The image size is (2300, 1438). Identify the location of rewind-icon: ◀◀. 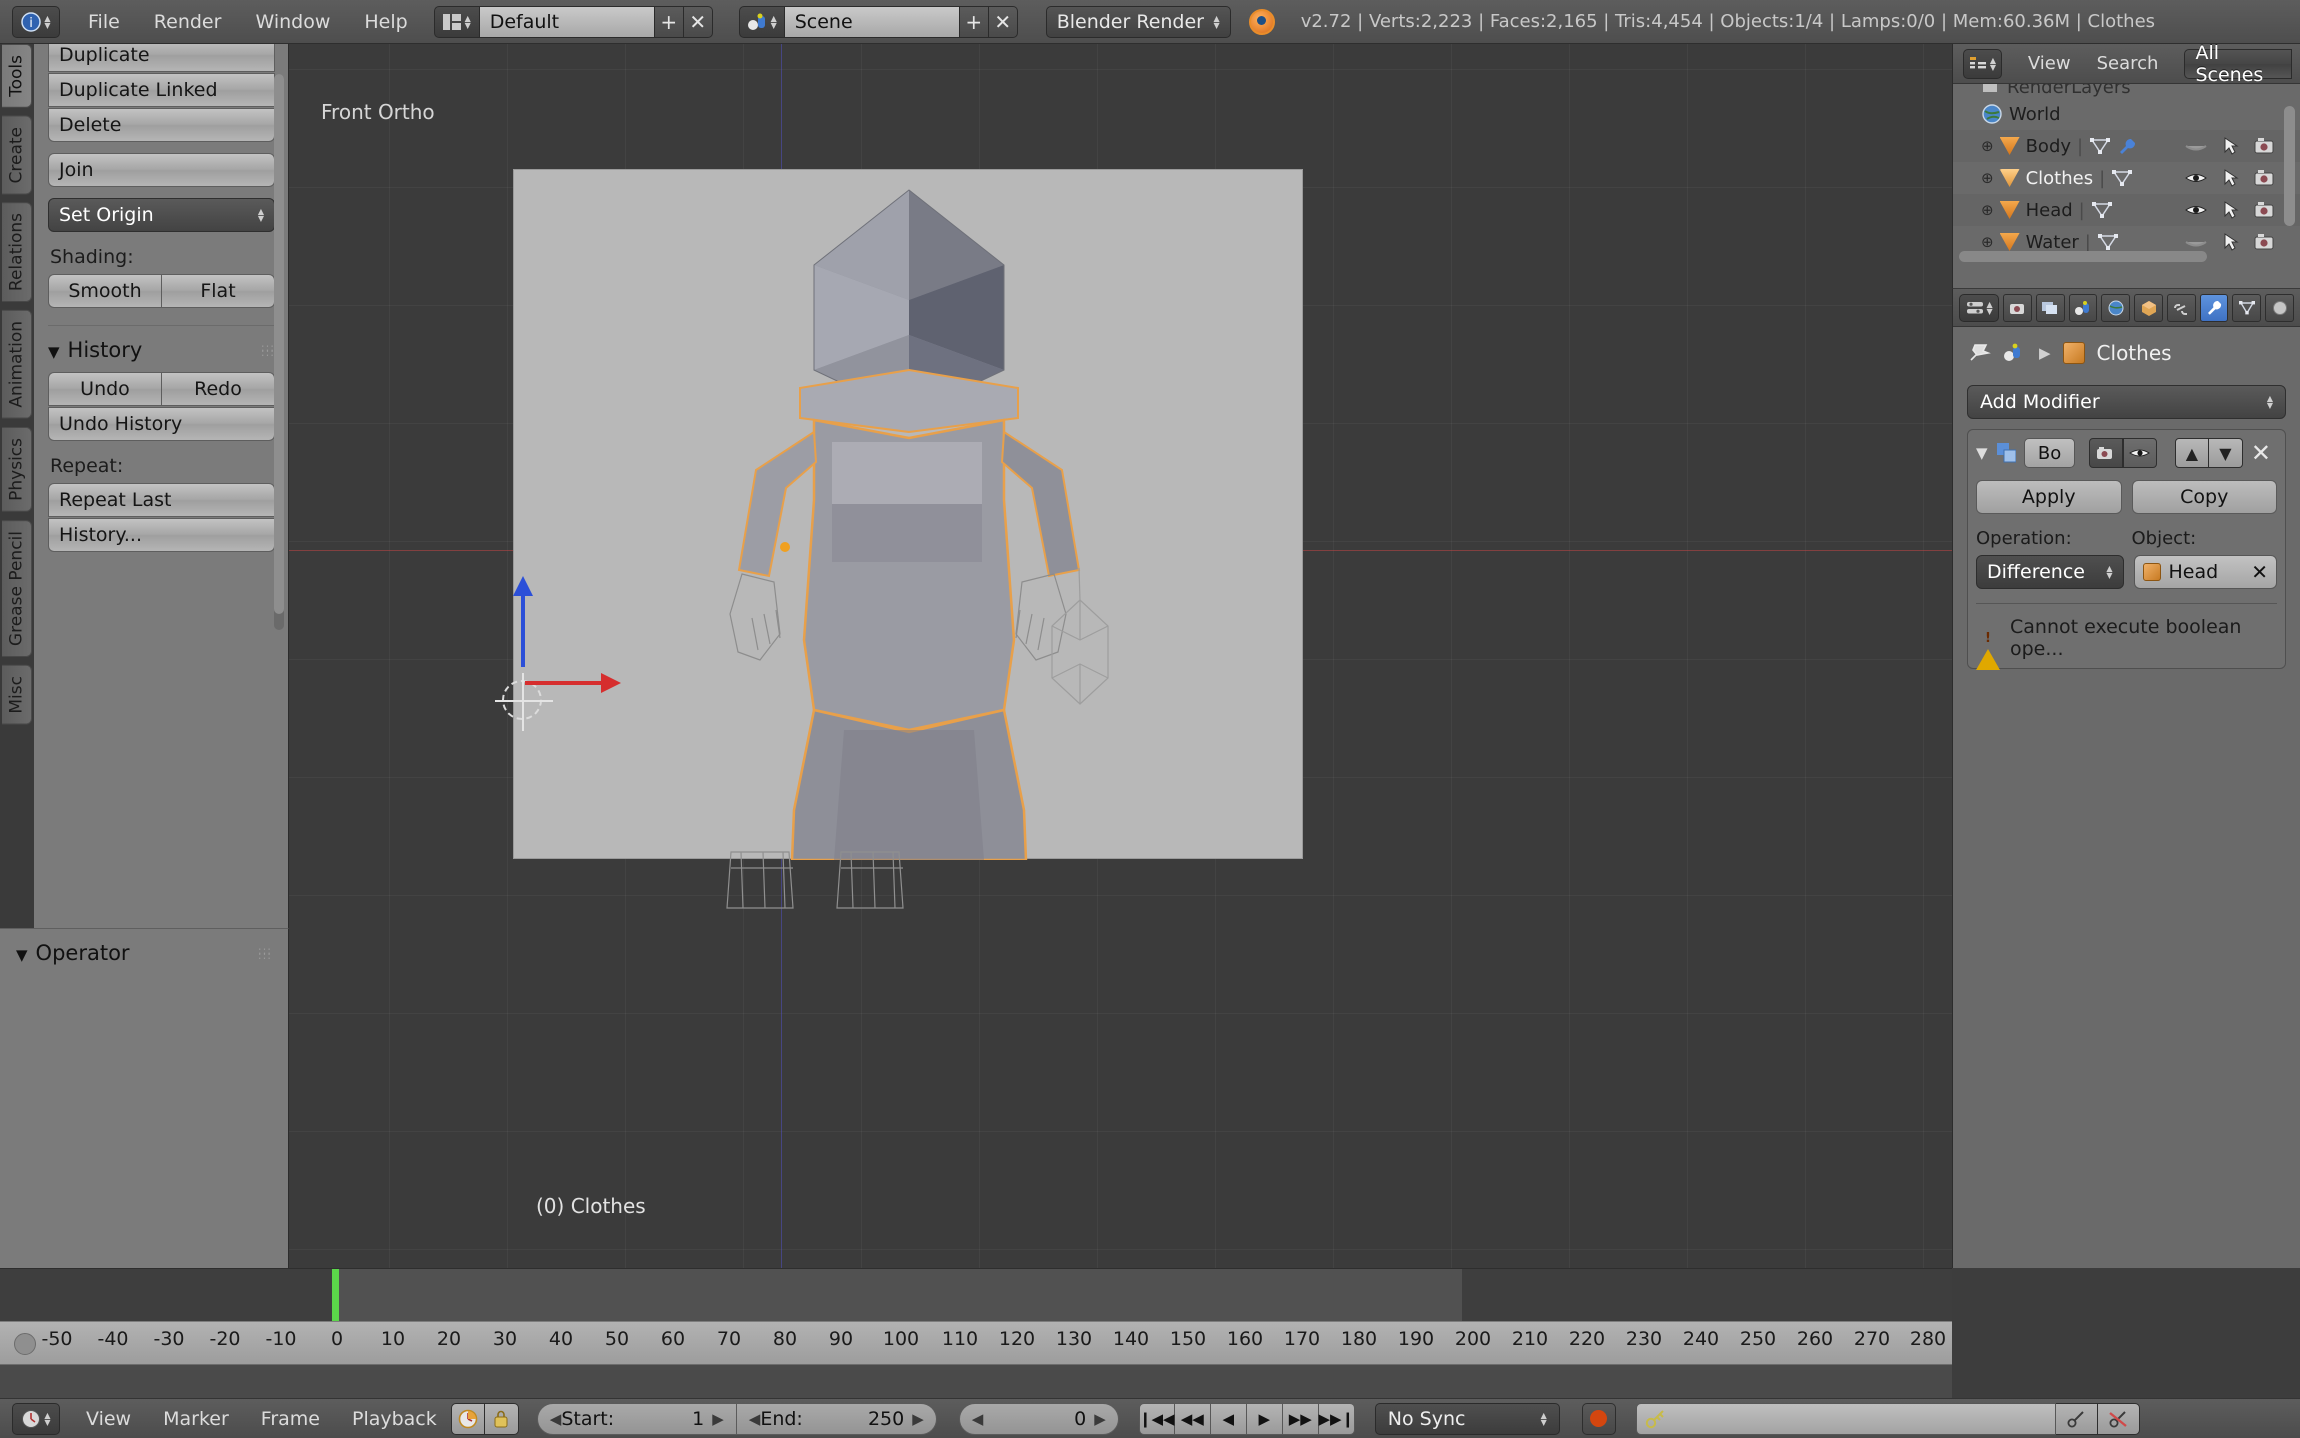
(1192, 1418).